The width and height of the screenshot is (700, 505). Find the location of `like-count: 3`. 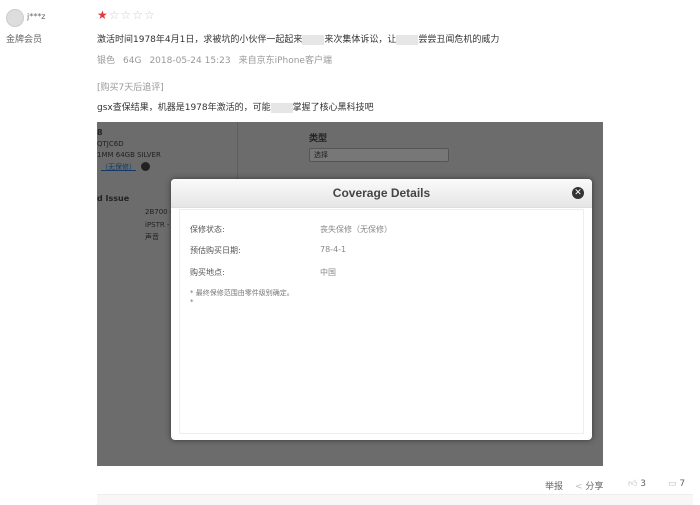

like-count: 3 is located at coordinates (643, 484).